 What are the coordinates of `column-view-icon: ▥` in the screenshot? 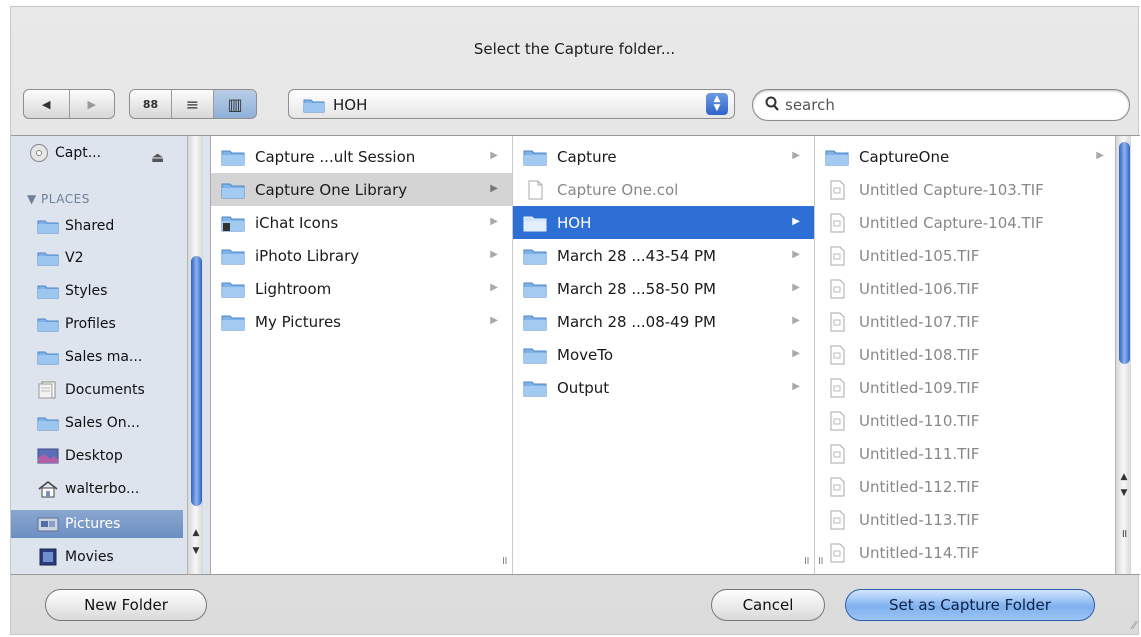 It's located at (235, 104).